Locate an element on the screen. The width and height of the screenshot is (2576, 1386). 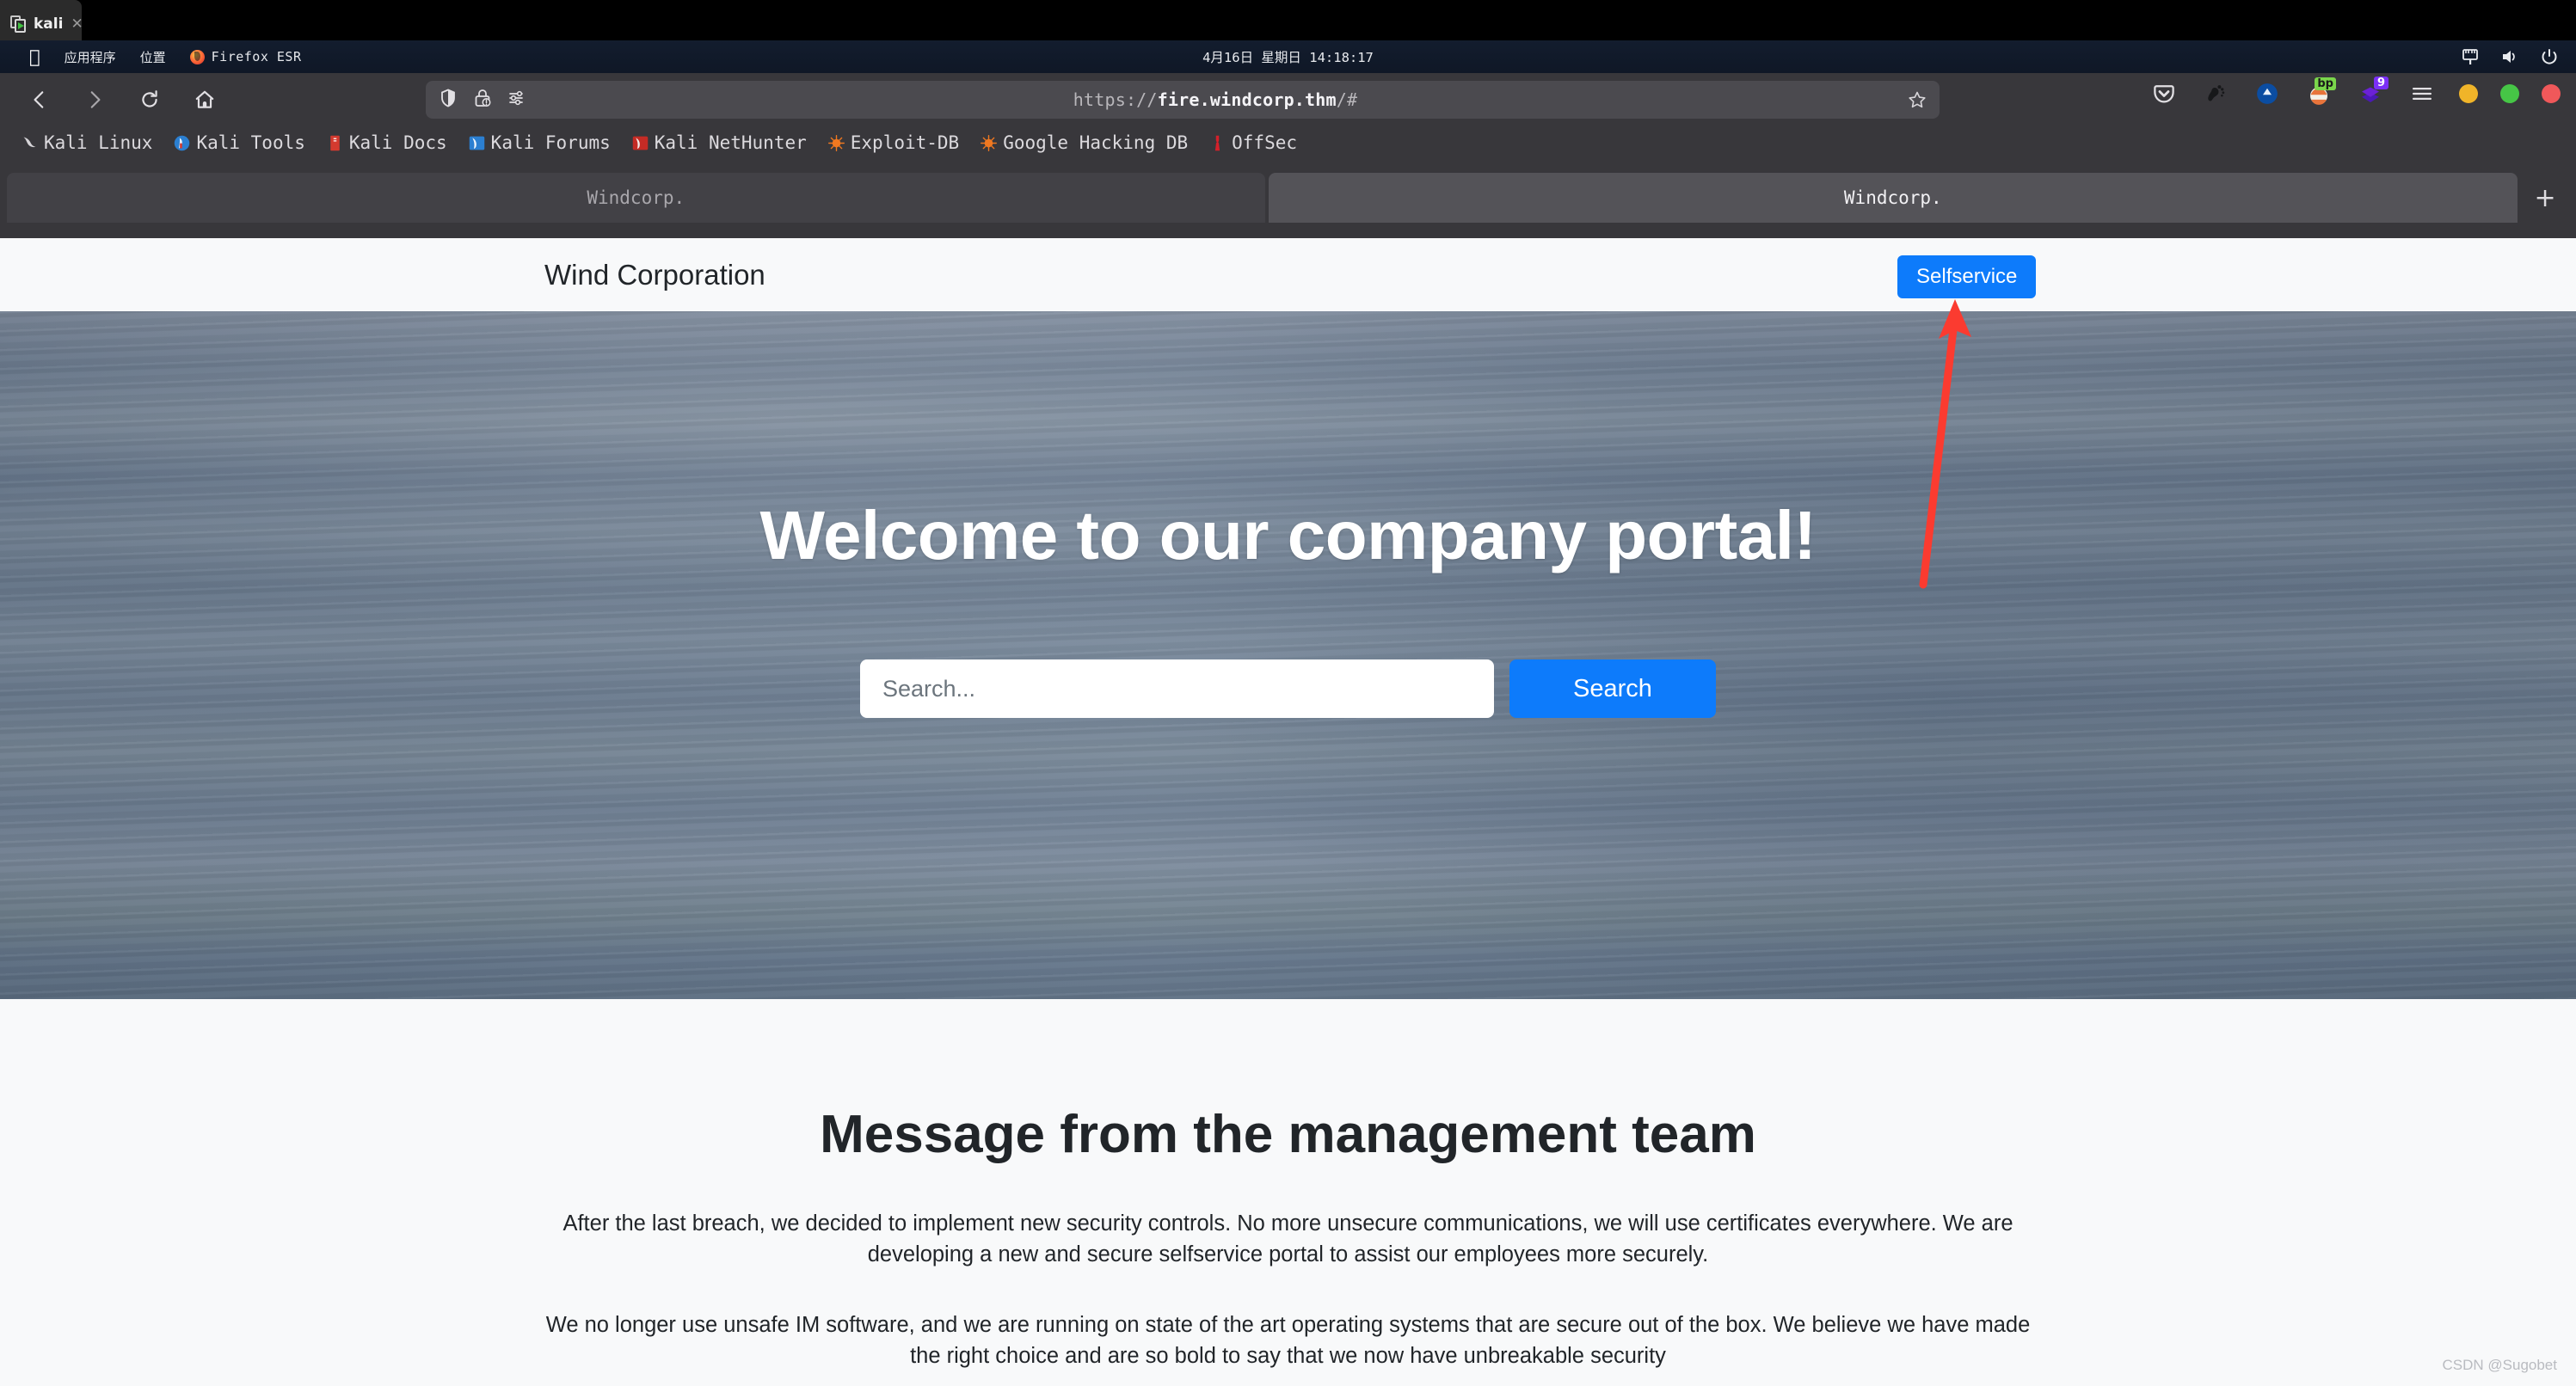
url-domain: fire.windcorp.thm is located at coordinates (1247, 99).